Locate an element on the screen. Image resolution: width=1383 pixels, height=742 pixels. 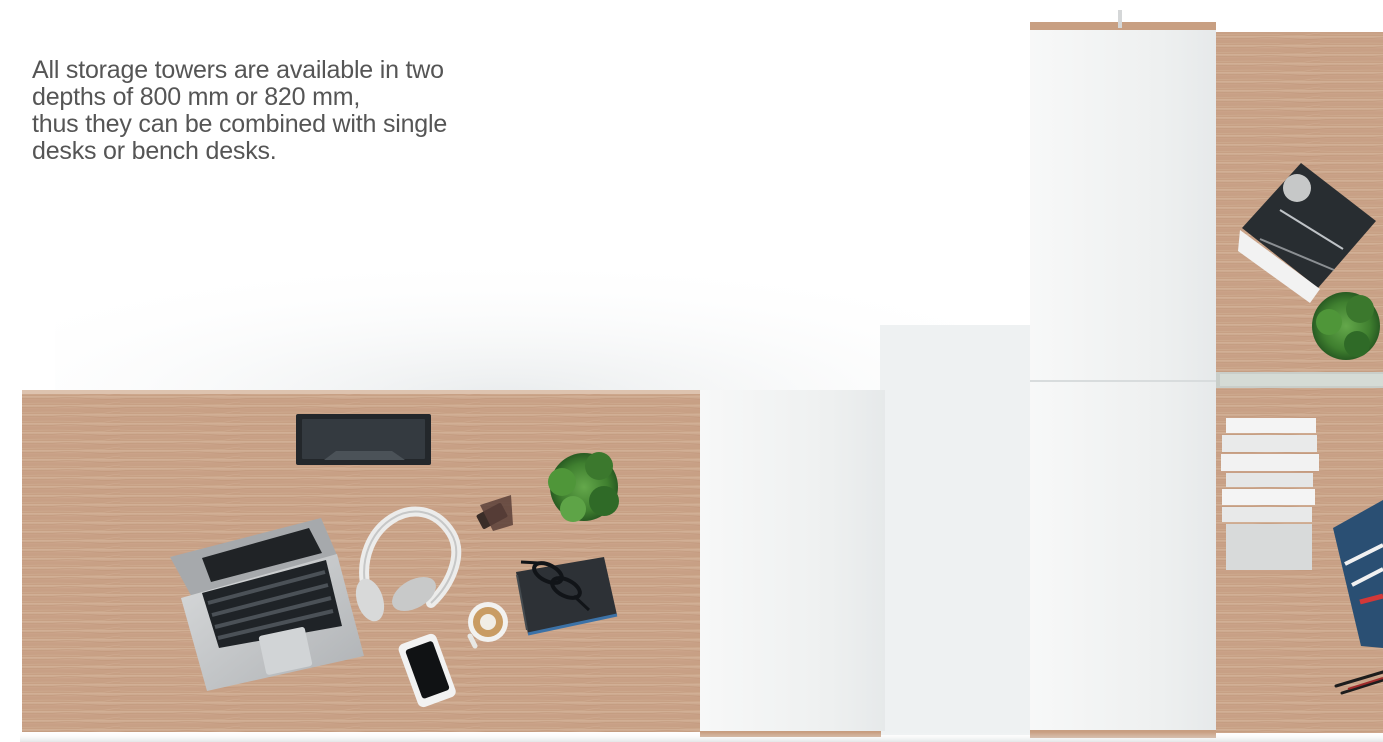
description-line: thus they can be combined with single is located at coordinates (240, 124).